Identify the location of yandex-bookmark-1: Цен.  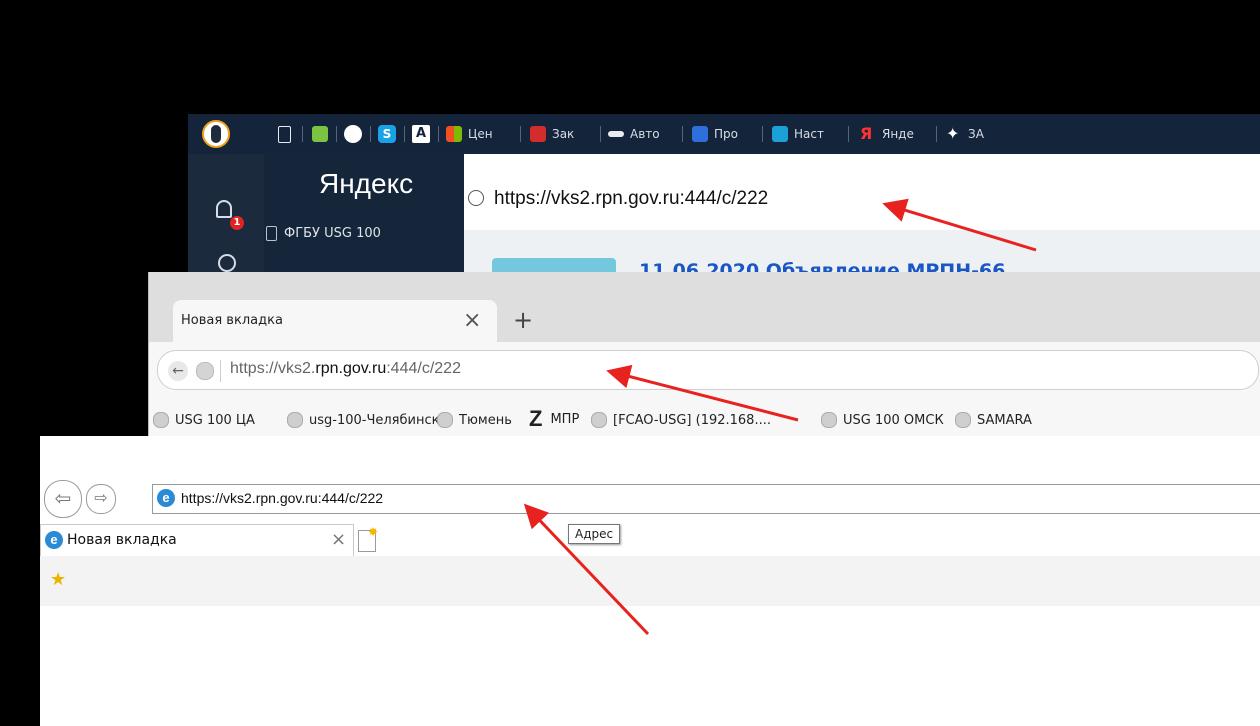
(469, 134).